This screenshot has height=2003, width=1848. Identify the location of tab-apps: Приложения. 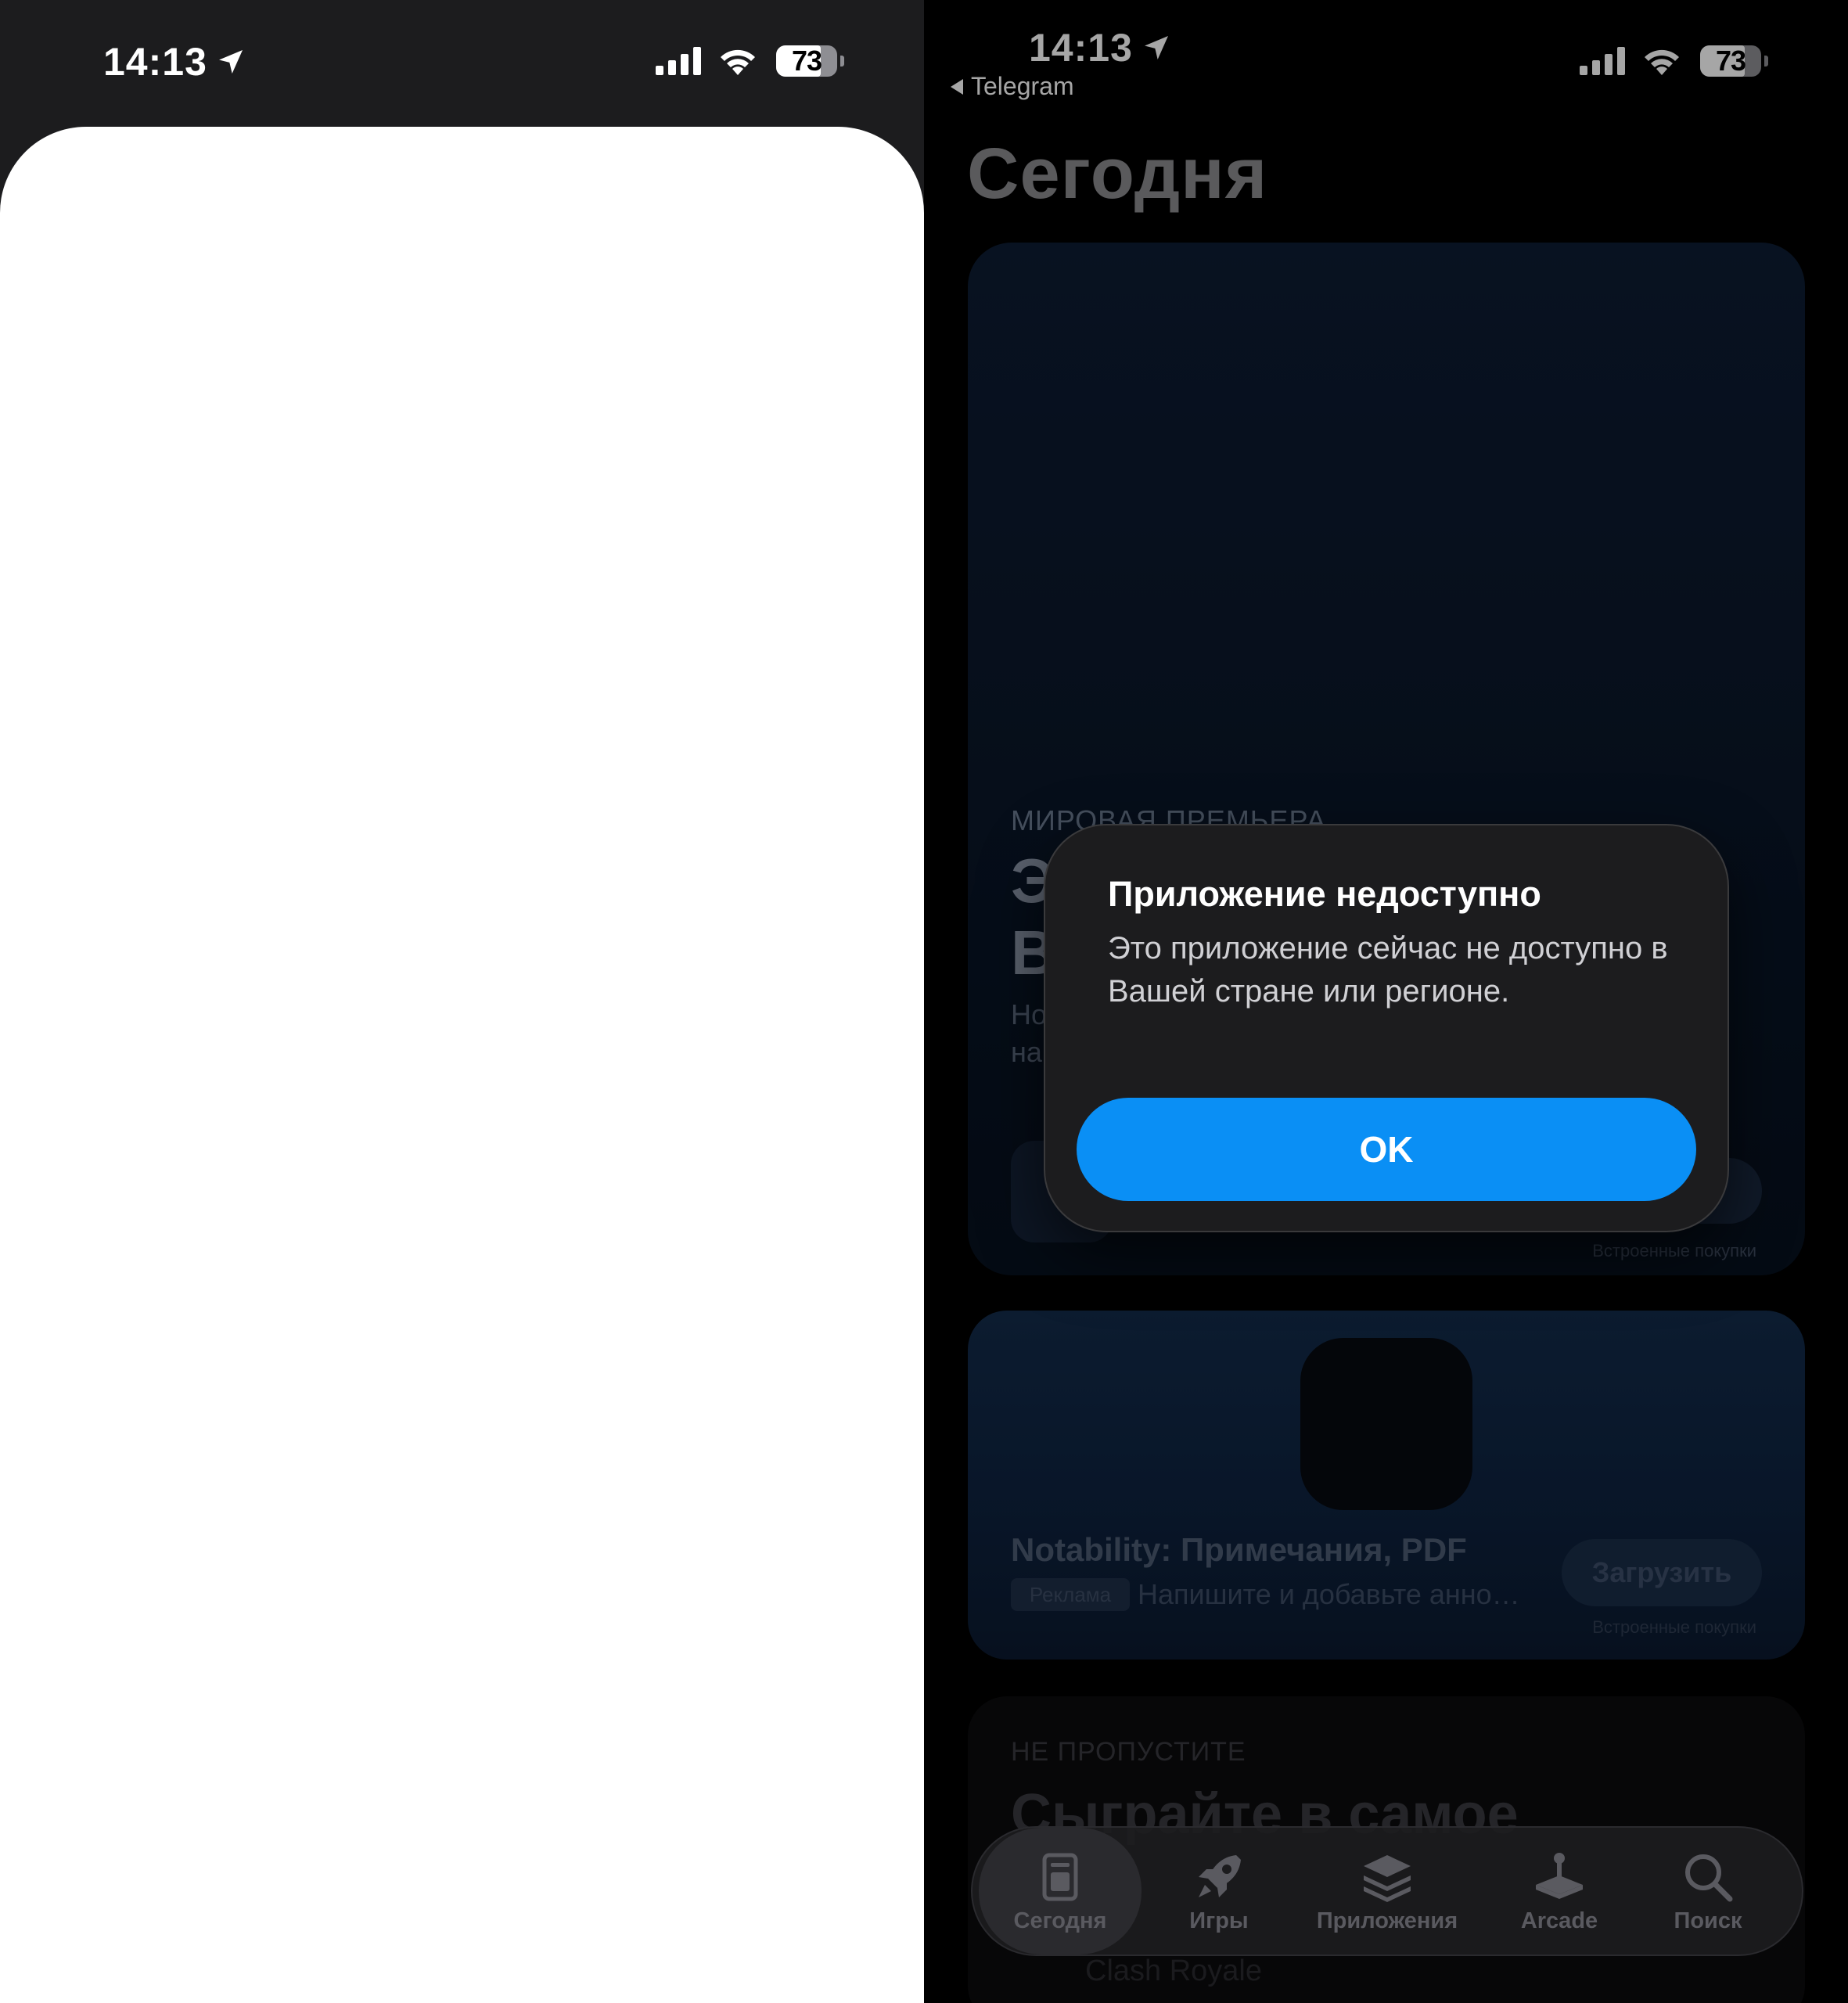
(1387, 1891).